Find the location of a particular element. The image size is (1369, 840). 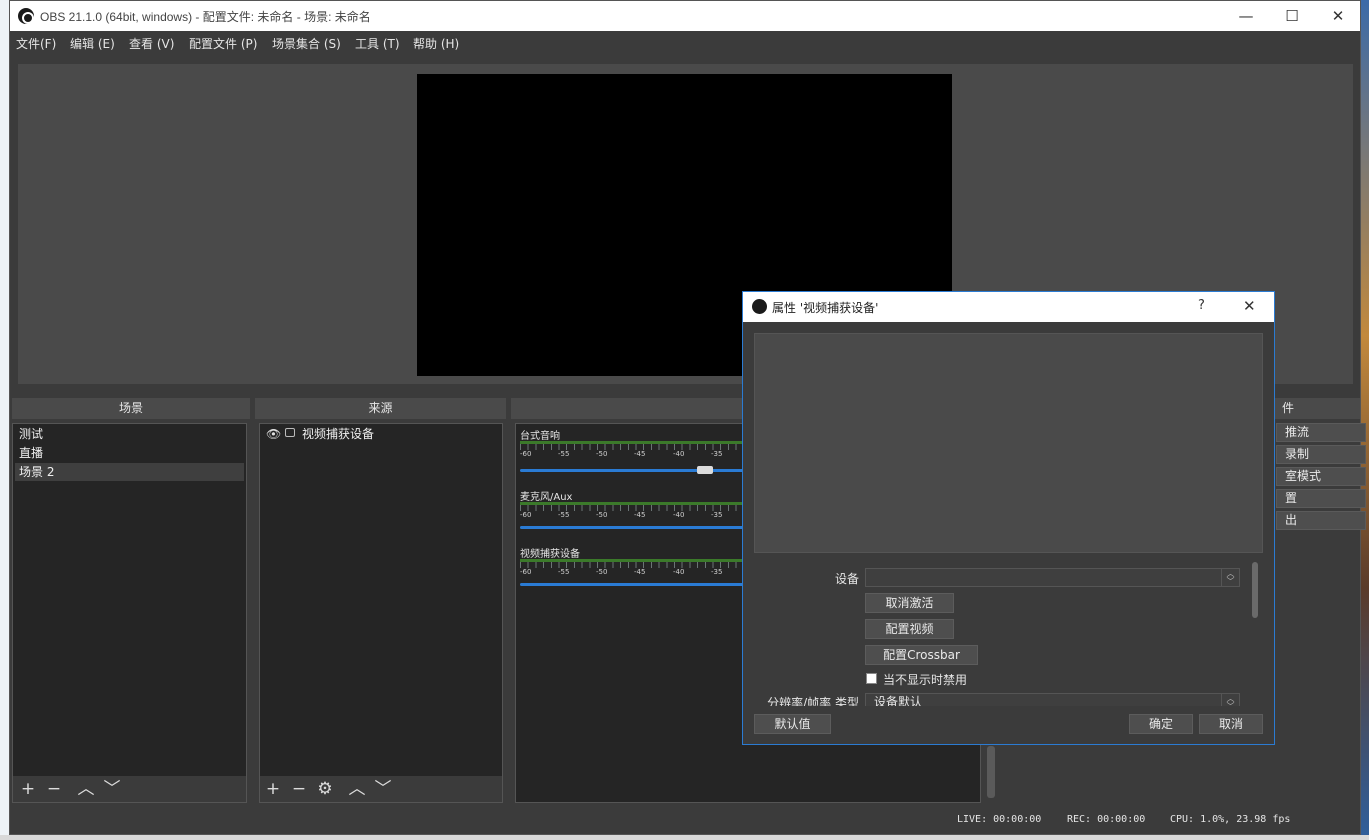

live-status: LIVE: 00:00:00 is located at coordinates (999, 819).